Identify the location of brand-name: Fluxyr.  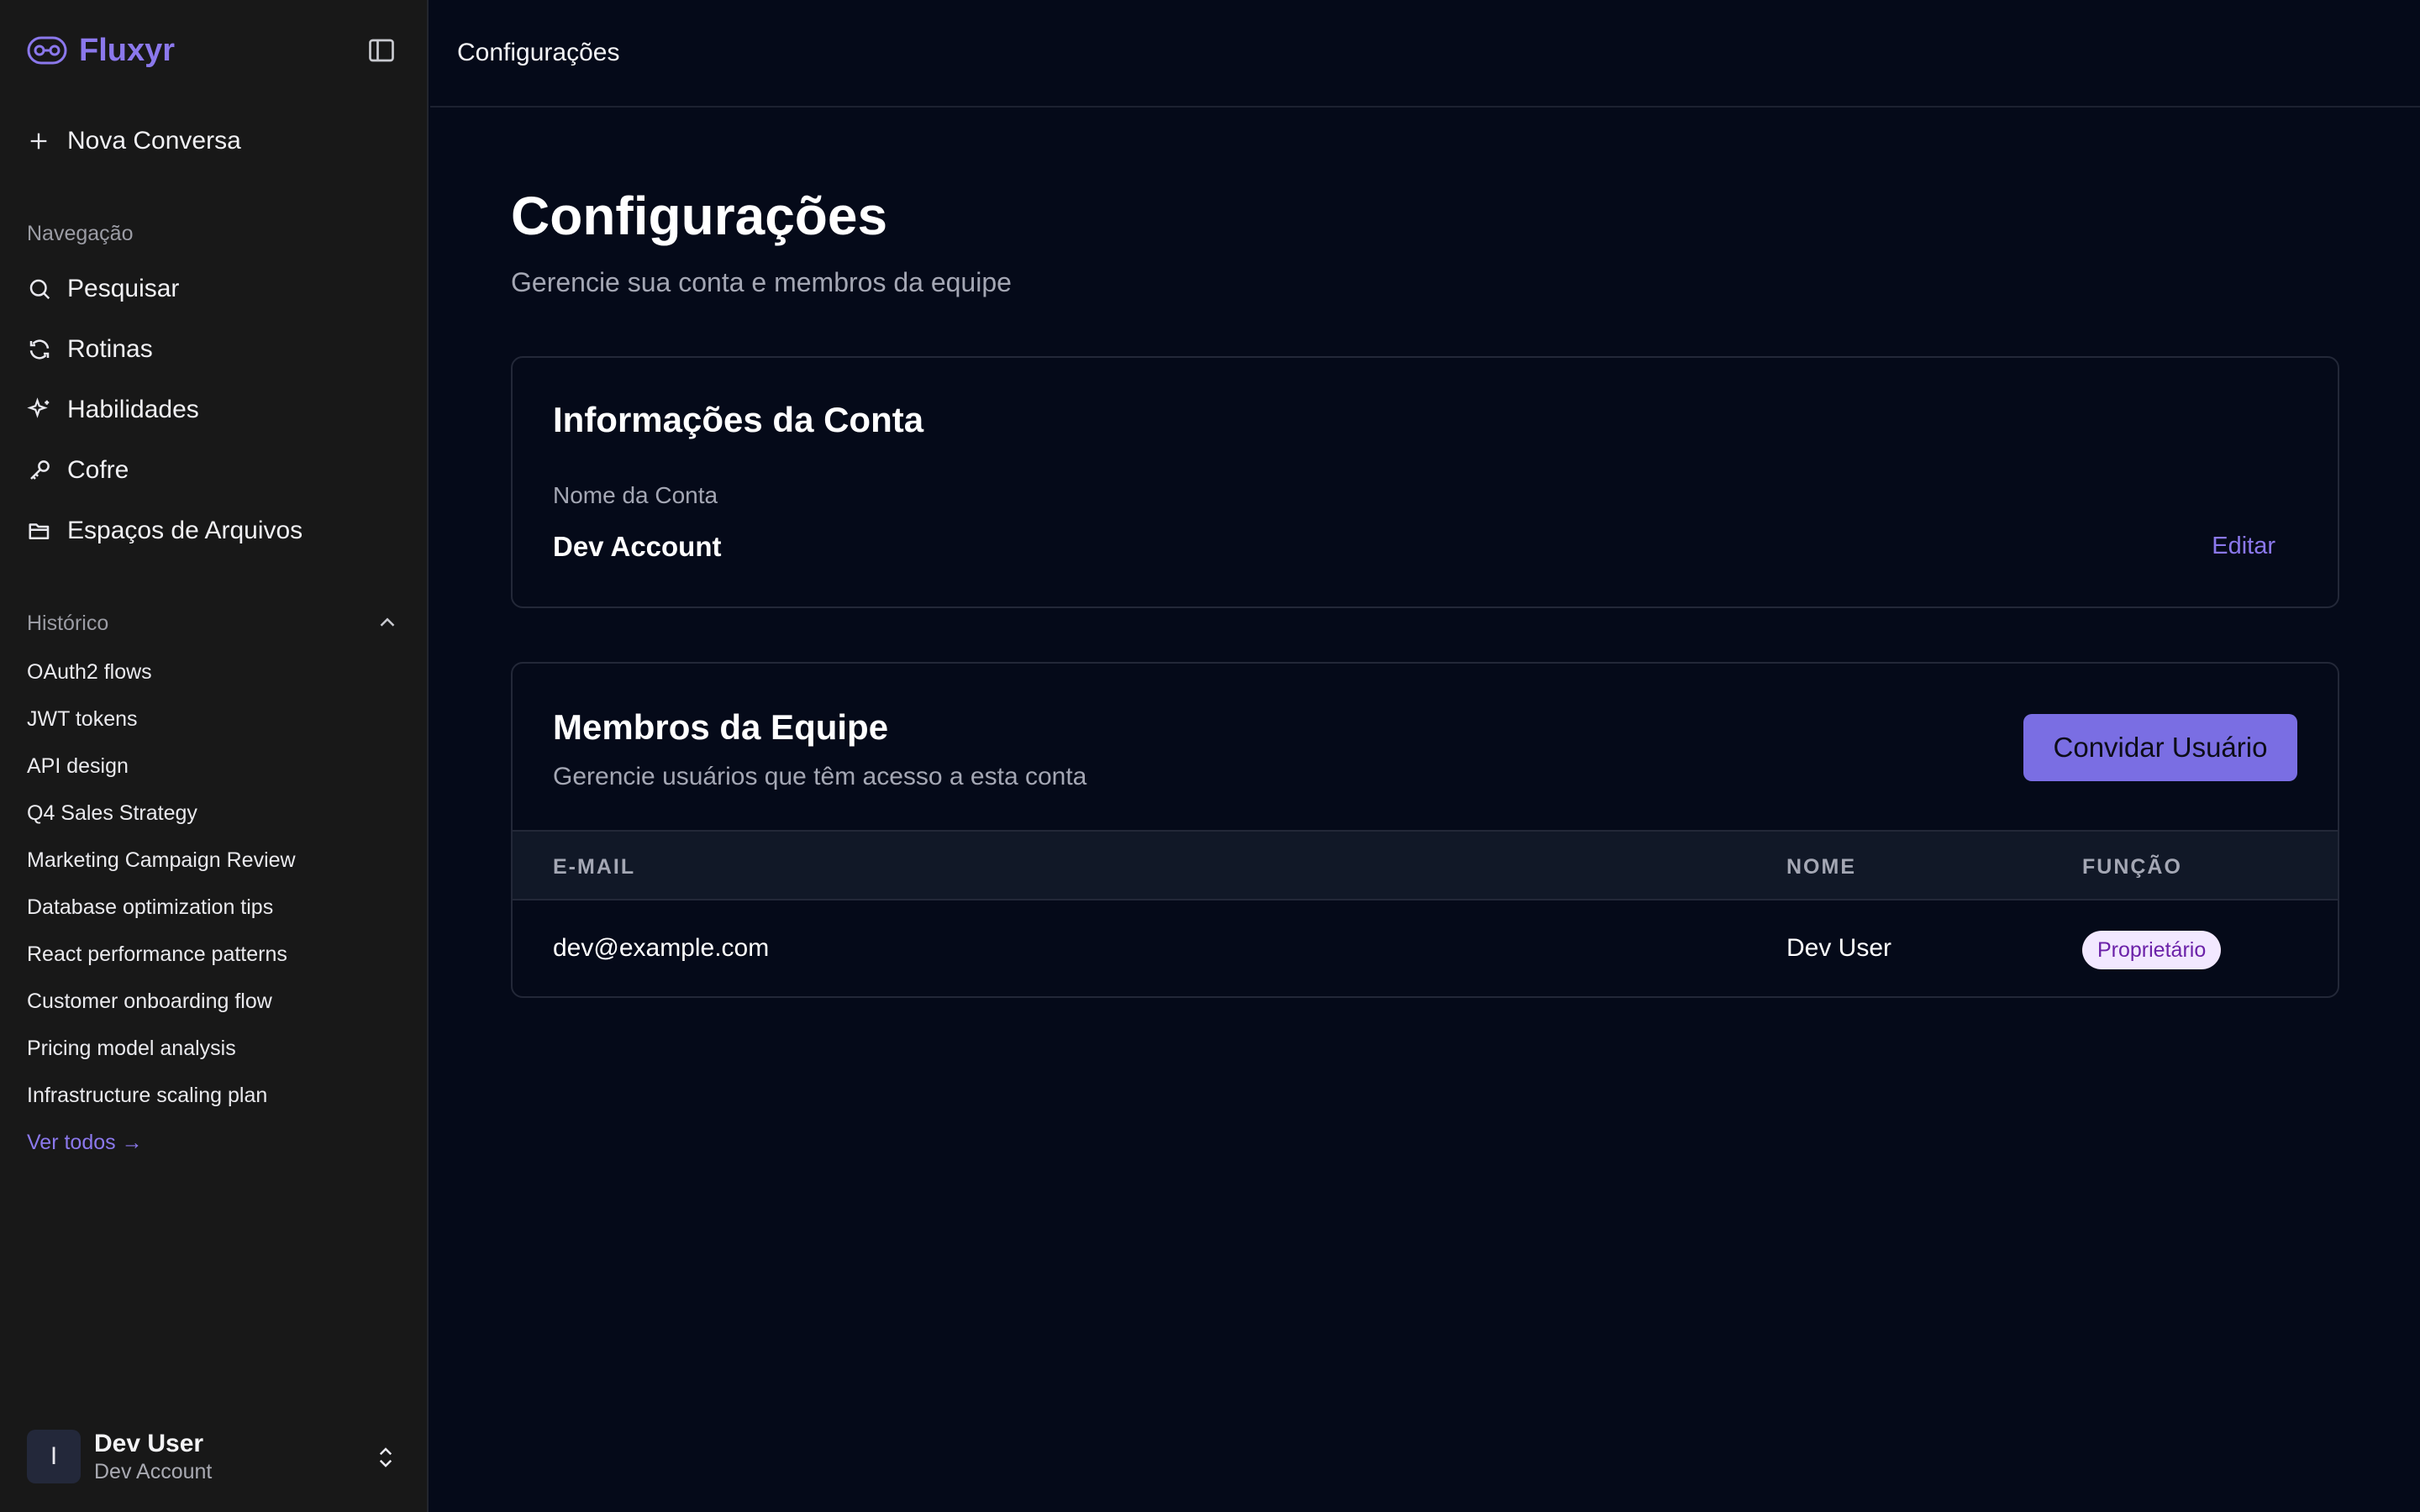
(128, 50).